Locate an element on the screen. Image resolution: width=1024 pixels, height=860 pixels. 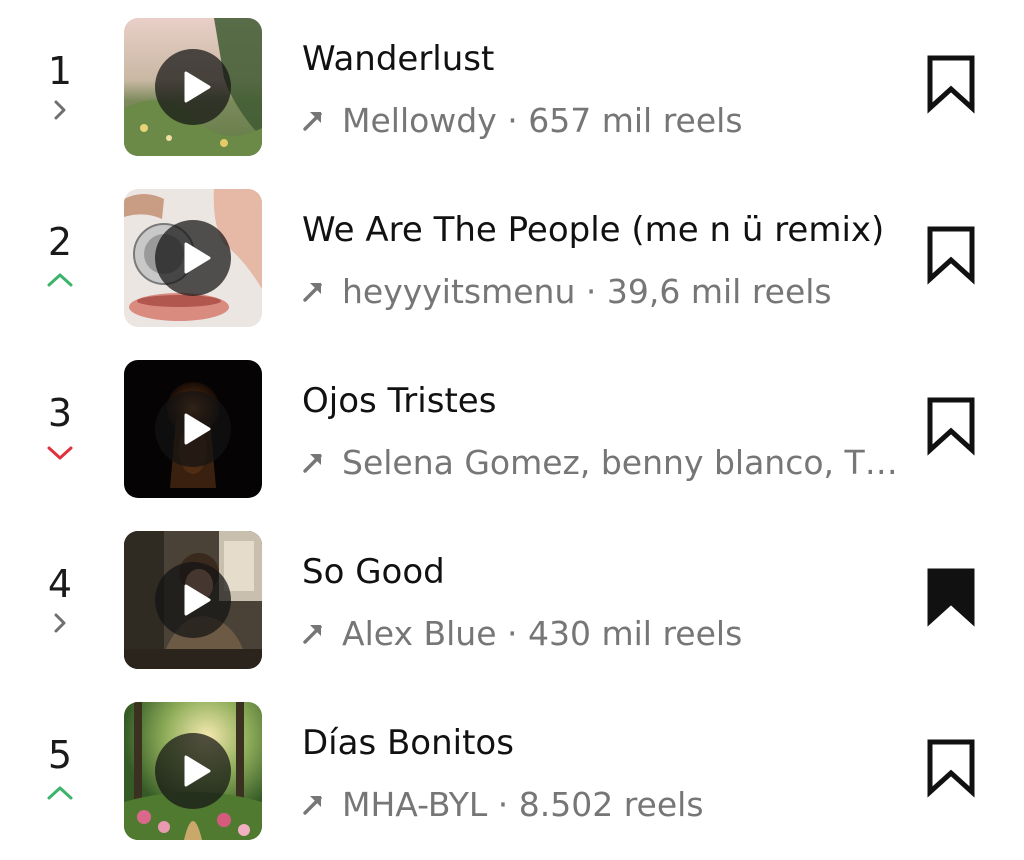
bookmark-filled-icon is located at coordinates (951, 597).